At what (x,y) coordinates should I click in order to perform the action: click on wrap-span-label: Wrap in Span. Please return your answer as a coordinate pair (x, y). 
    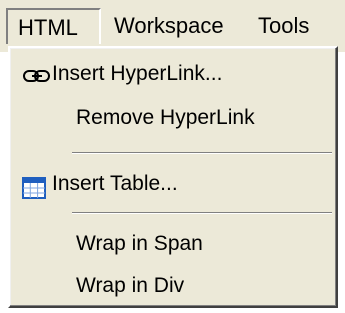
    Looking at the image, I should click on (139, 243).